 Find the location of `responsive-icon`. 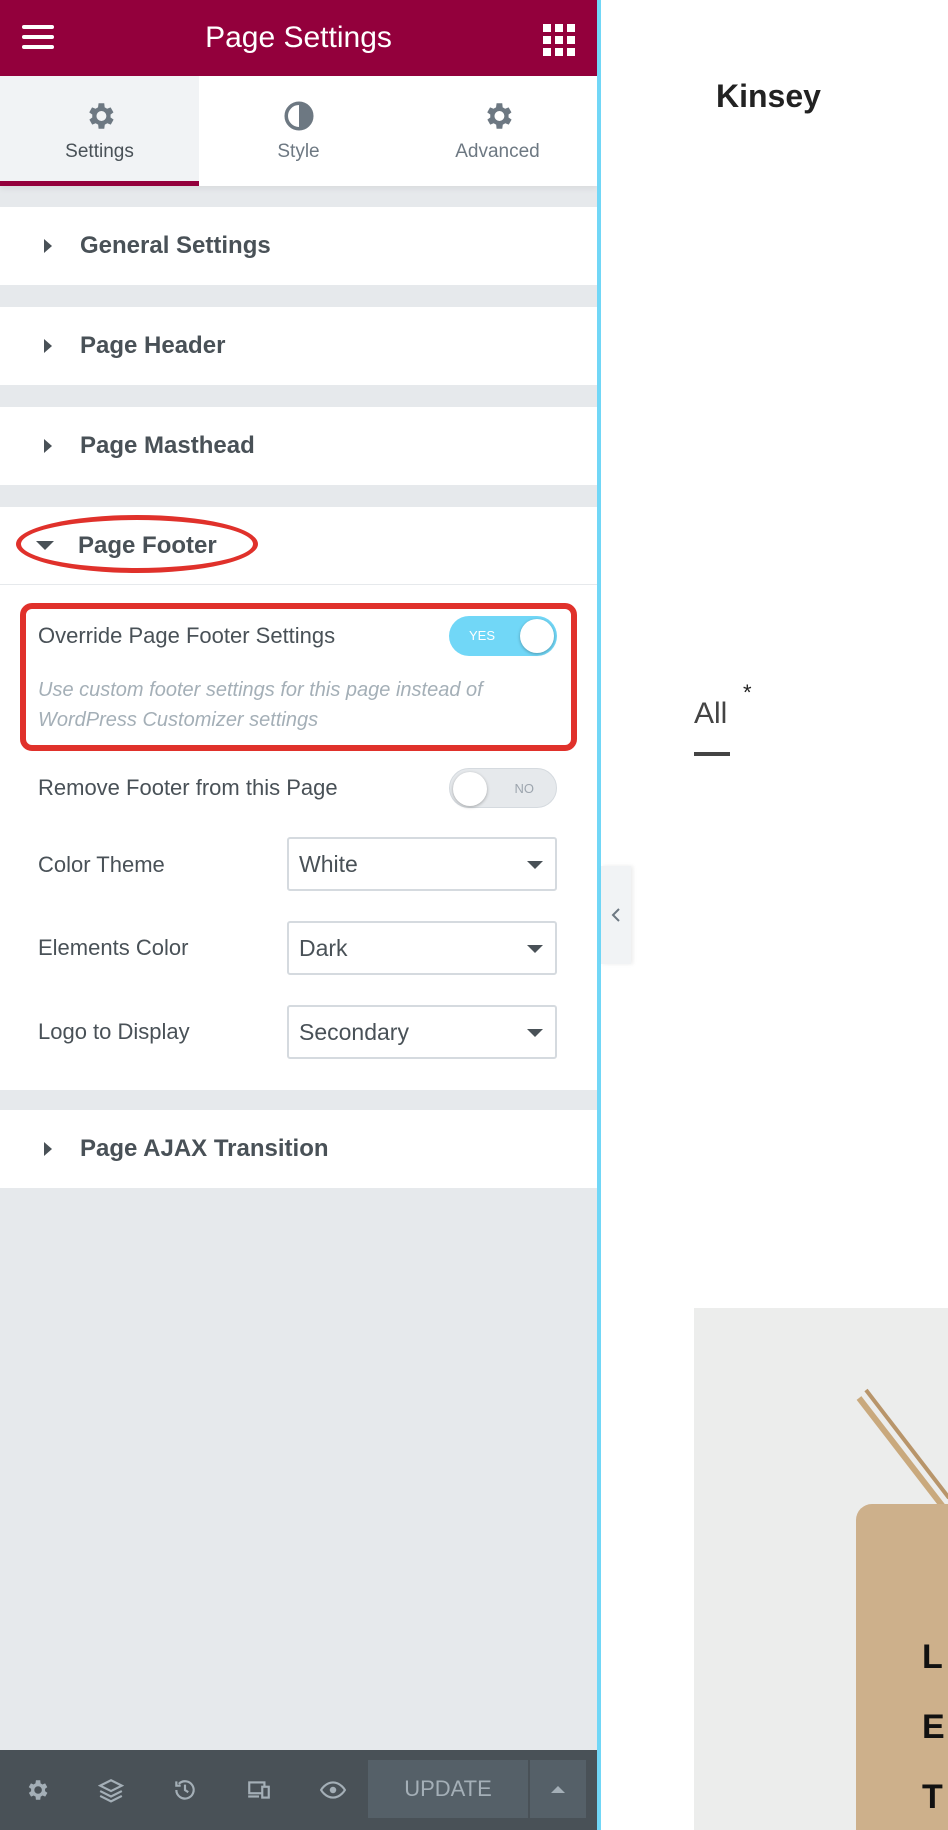

responsive-icon is located at coordinates (259, 1790).